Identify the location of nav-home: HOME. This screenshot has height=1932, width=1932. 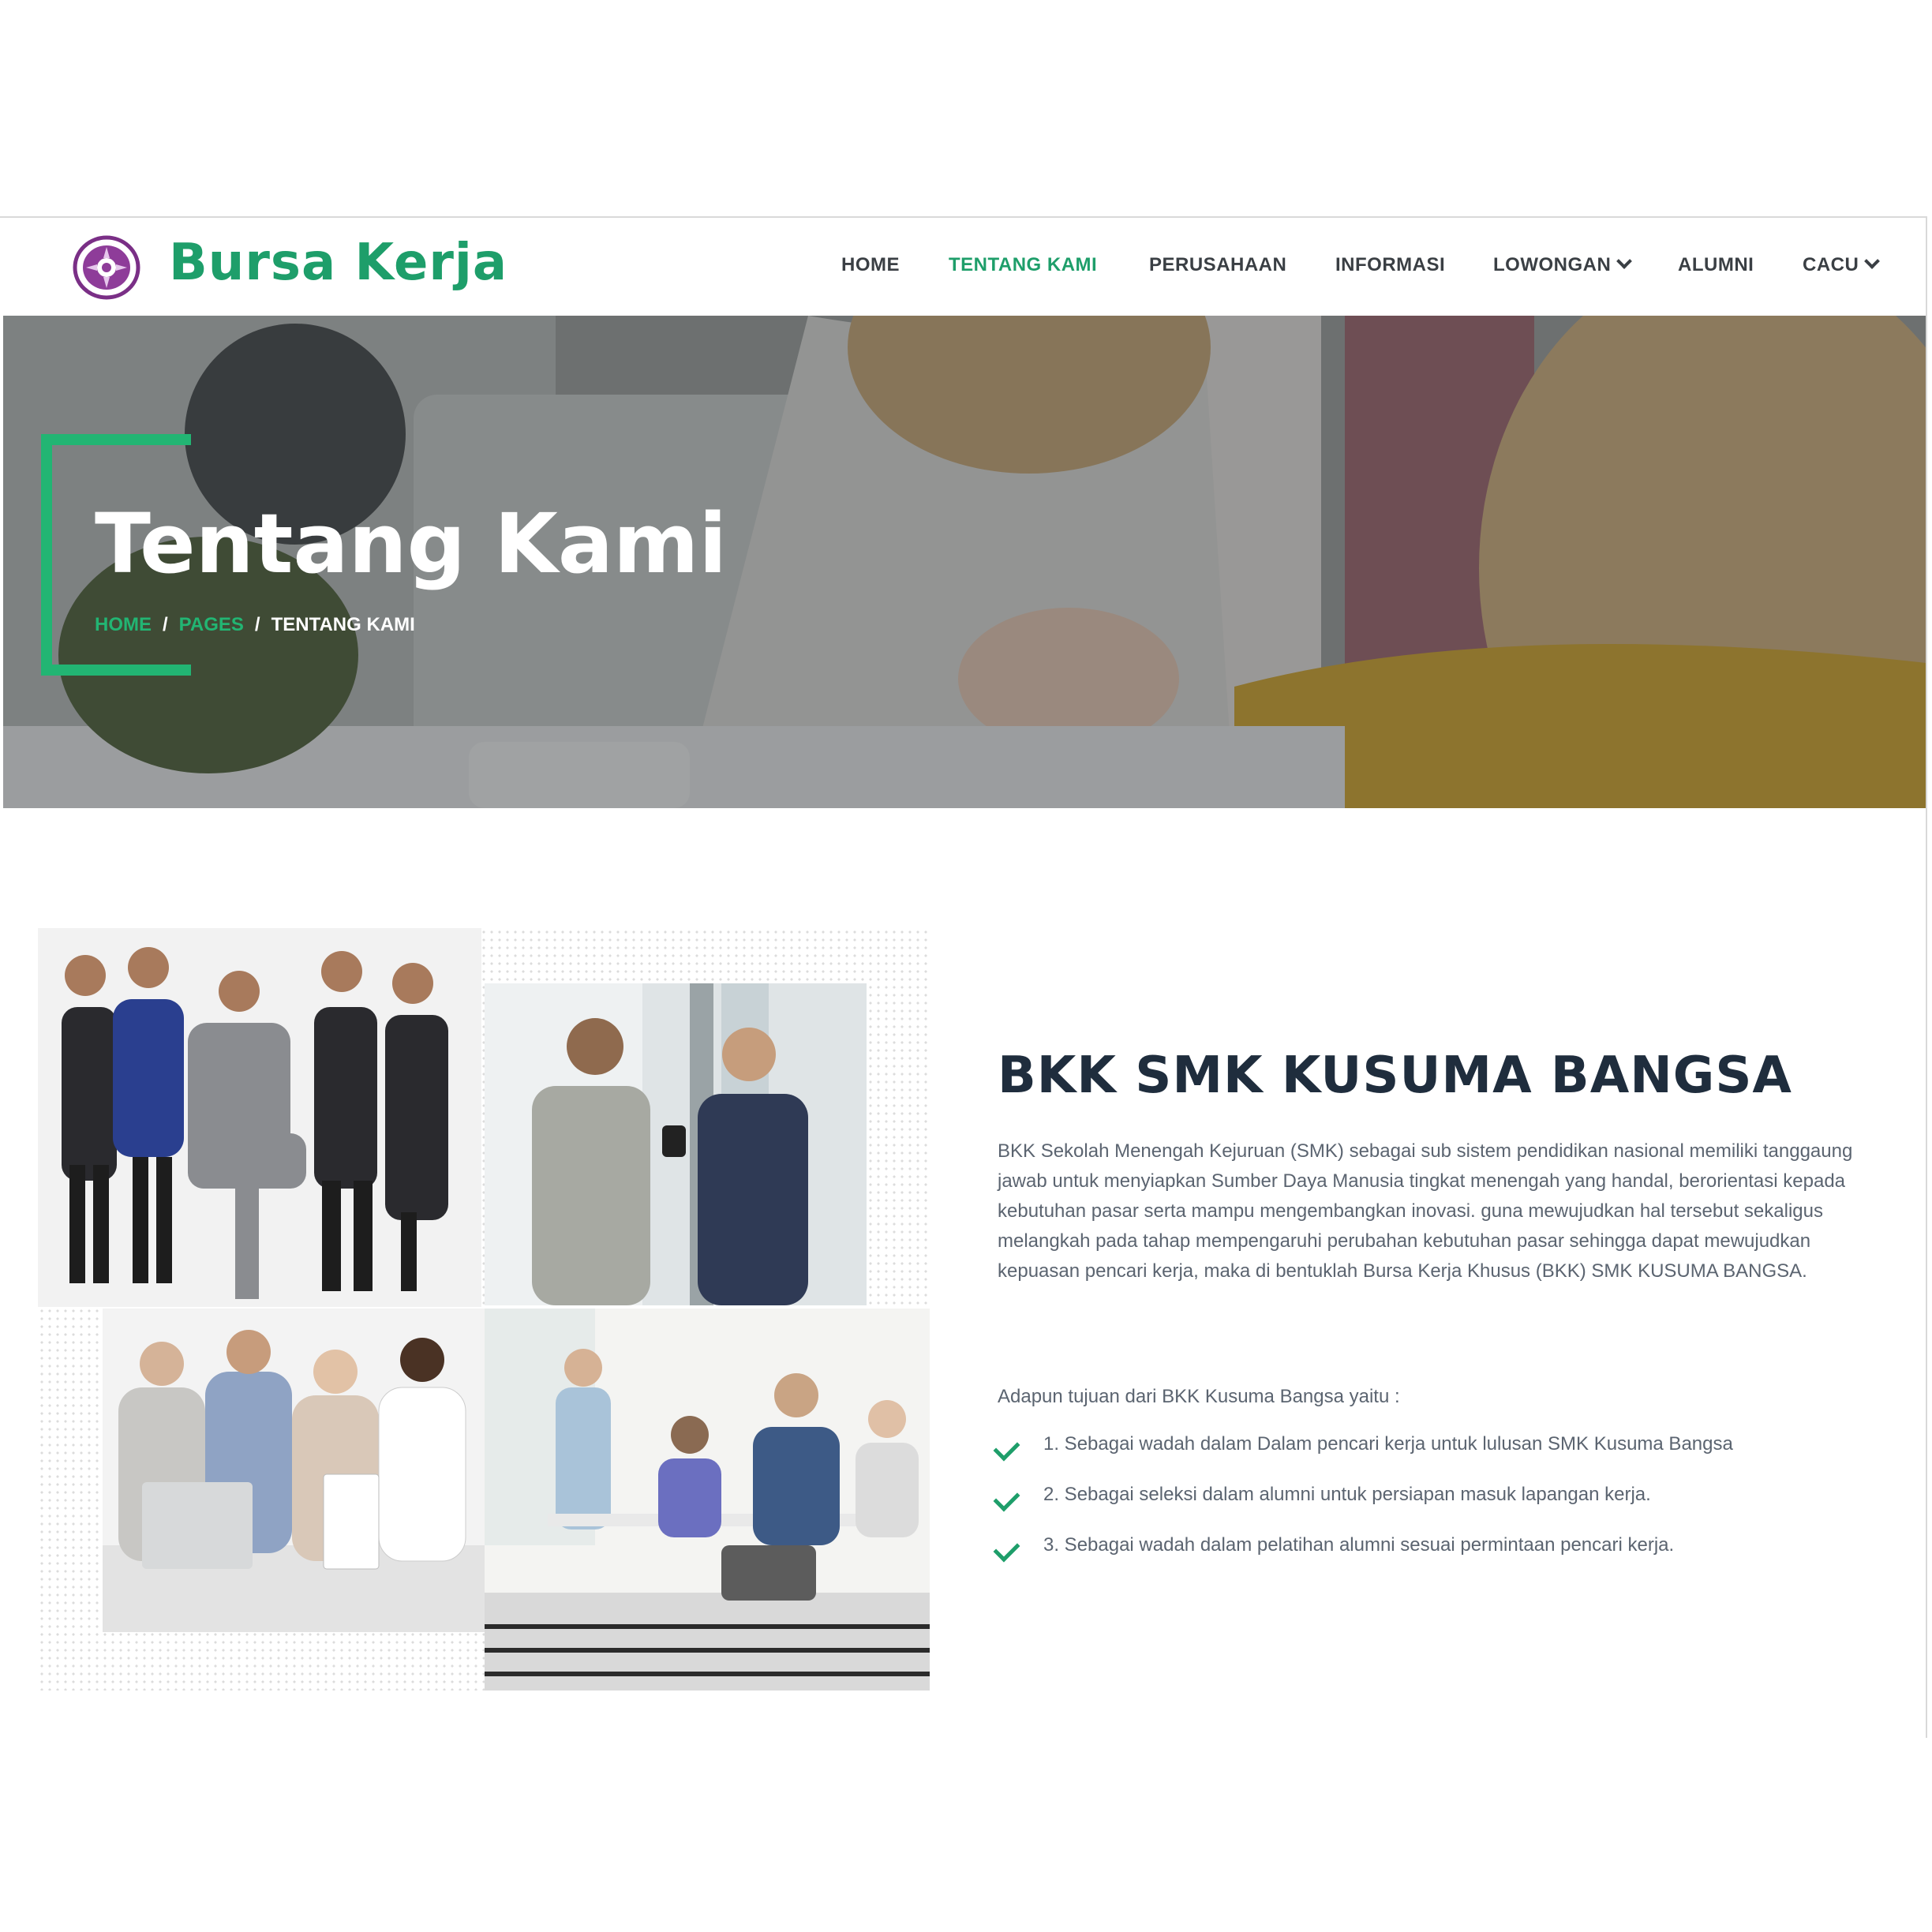
(870, 265).